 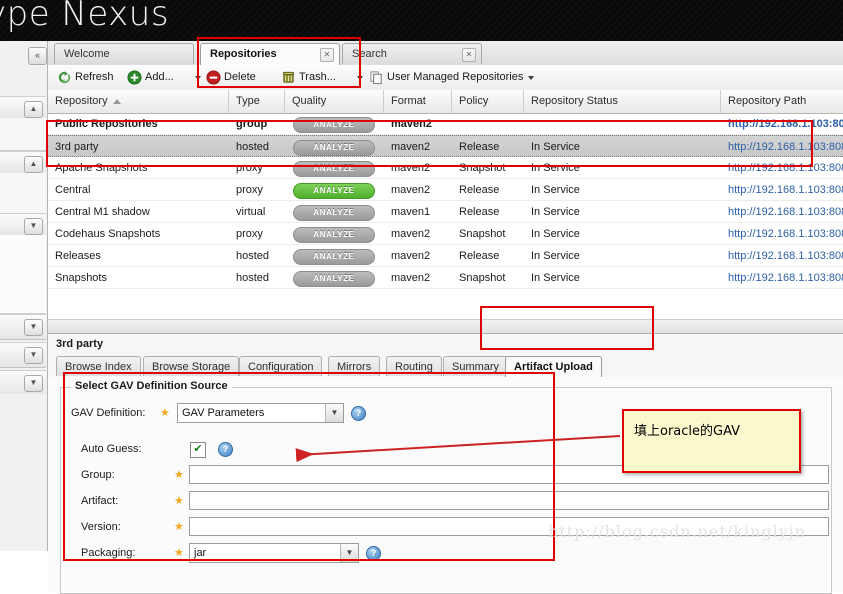 I want to click on auto-guess-checkbox: ✔, so click(x=198, y=450).